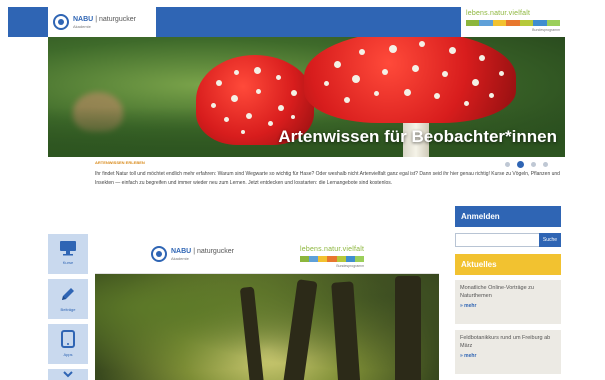  What do you see at coordinates (68, 248) in the screenshot?
I see `monitor-icon` at bounding box center [68, 248].